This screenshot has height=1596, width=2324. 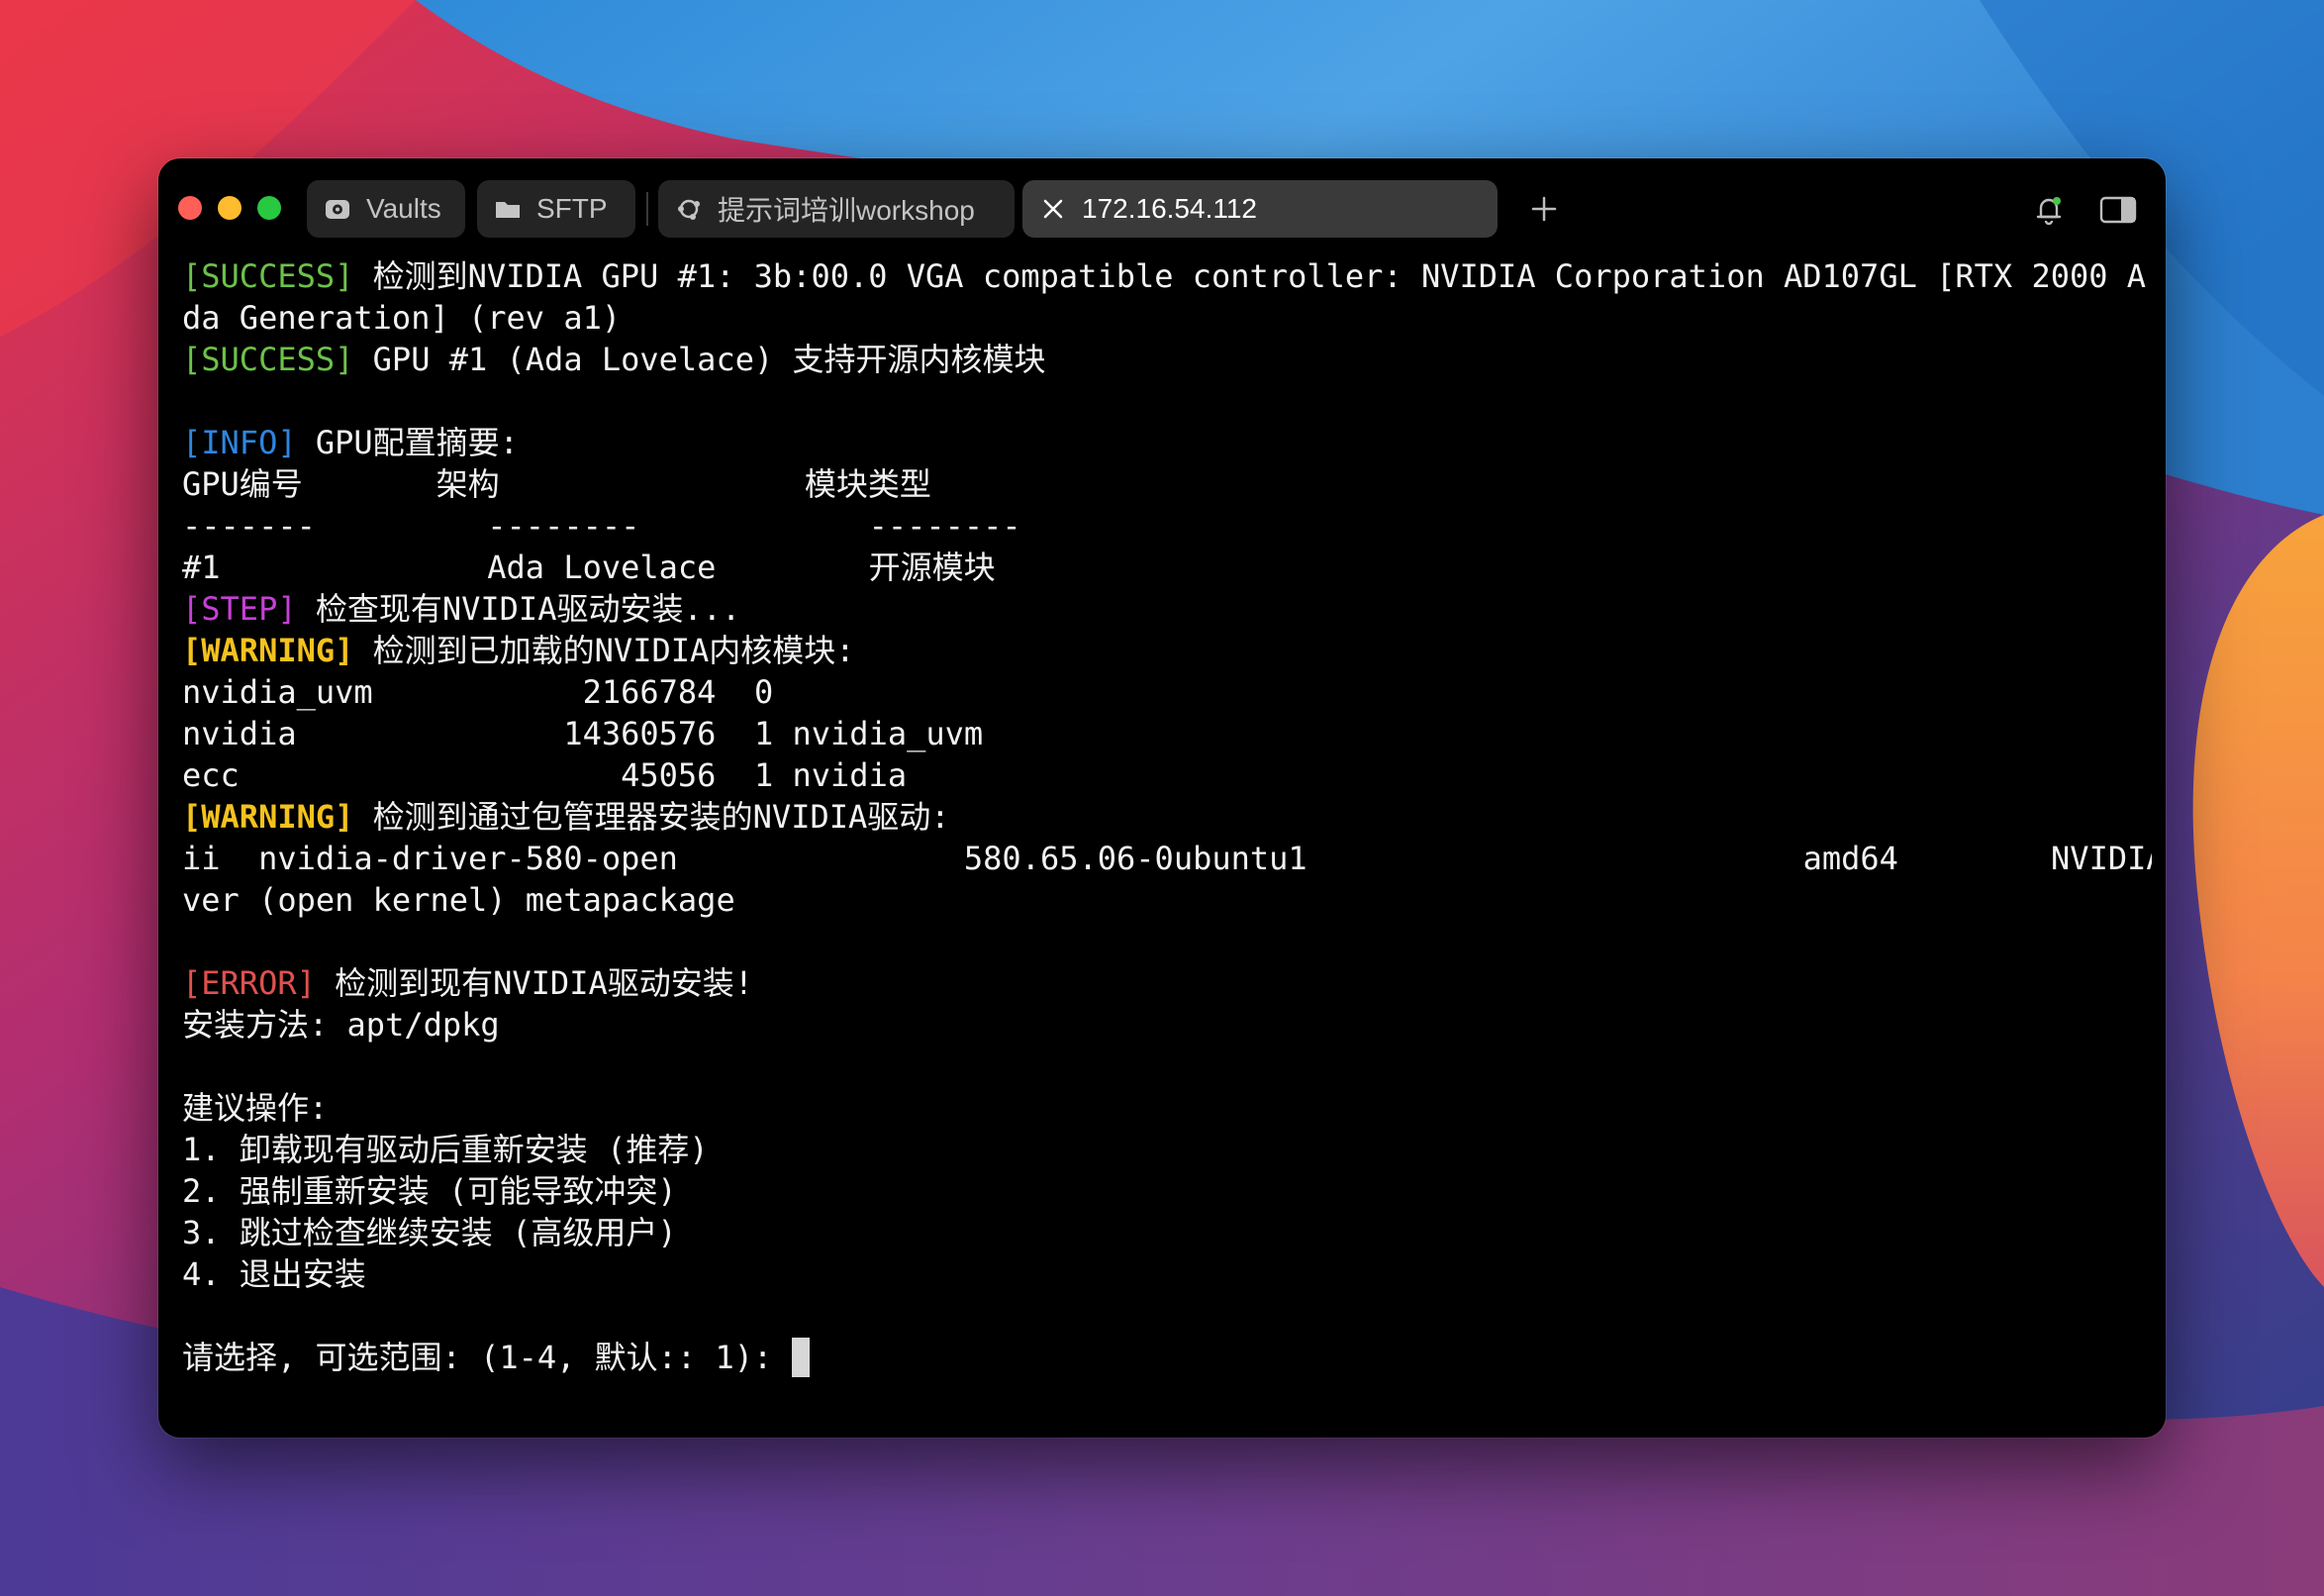 What do you see at coordinates (407, 442) in the screenshot?
I see `line-text: GPU配置摘要:` at bounding box center [407, 442].